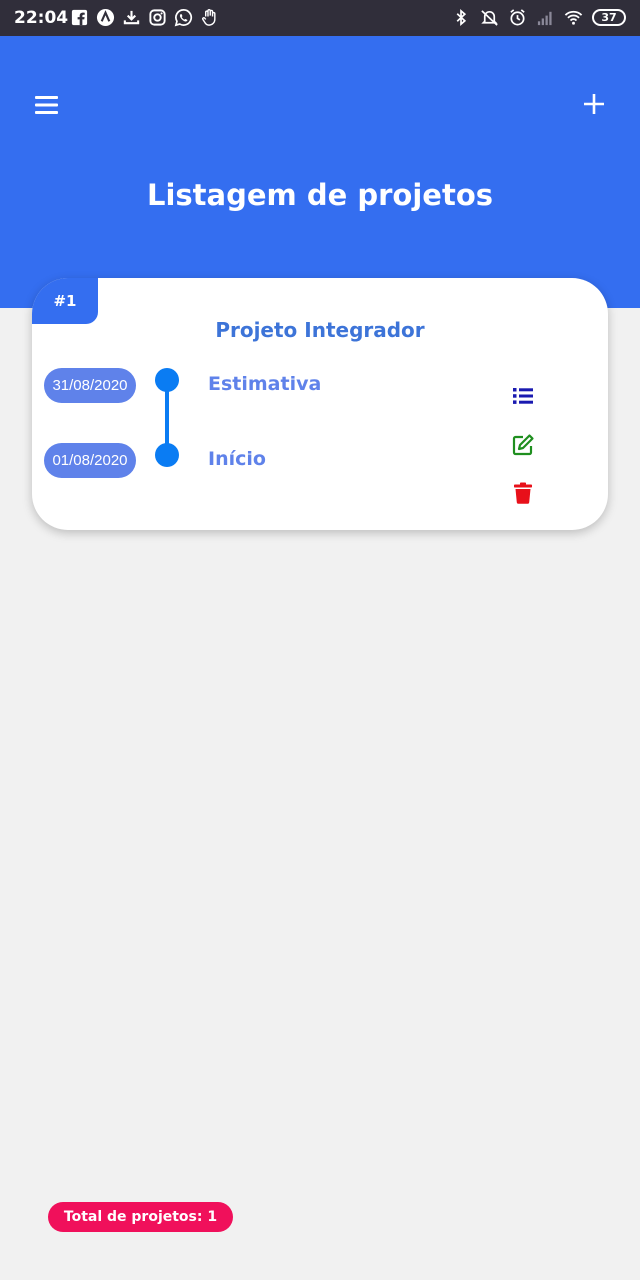  What do you see at coordinates (320, 18) in the screenshot?
I see `status-bar: 22:04 37` at bounding box center [320, 18].